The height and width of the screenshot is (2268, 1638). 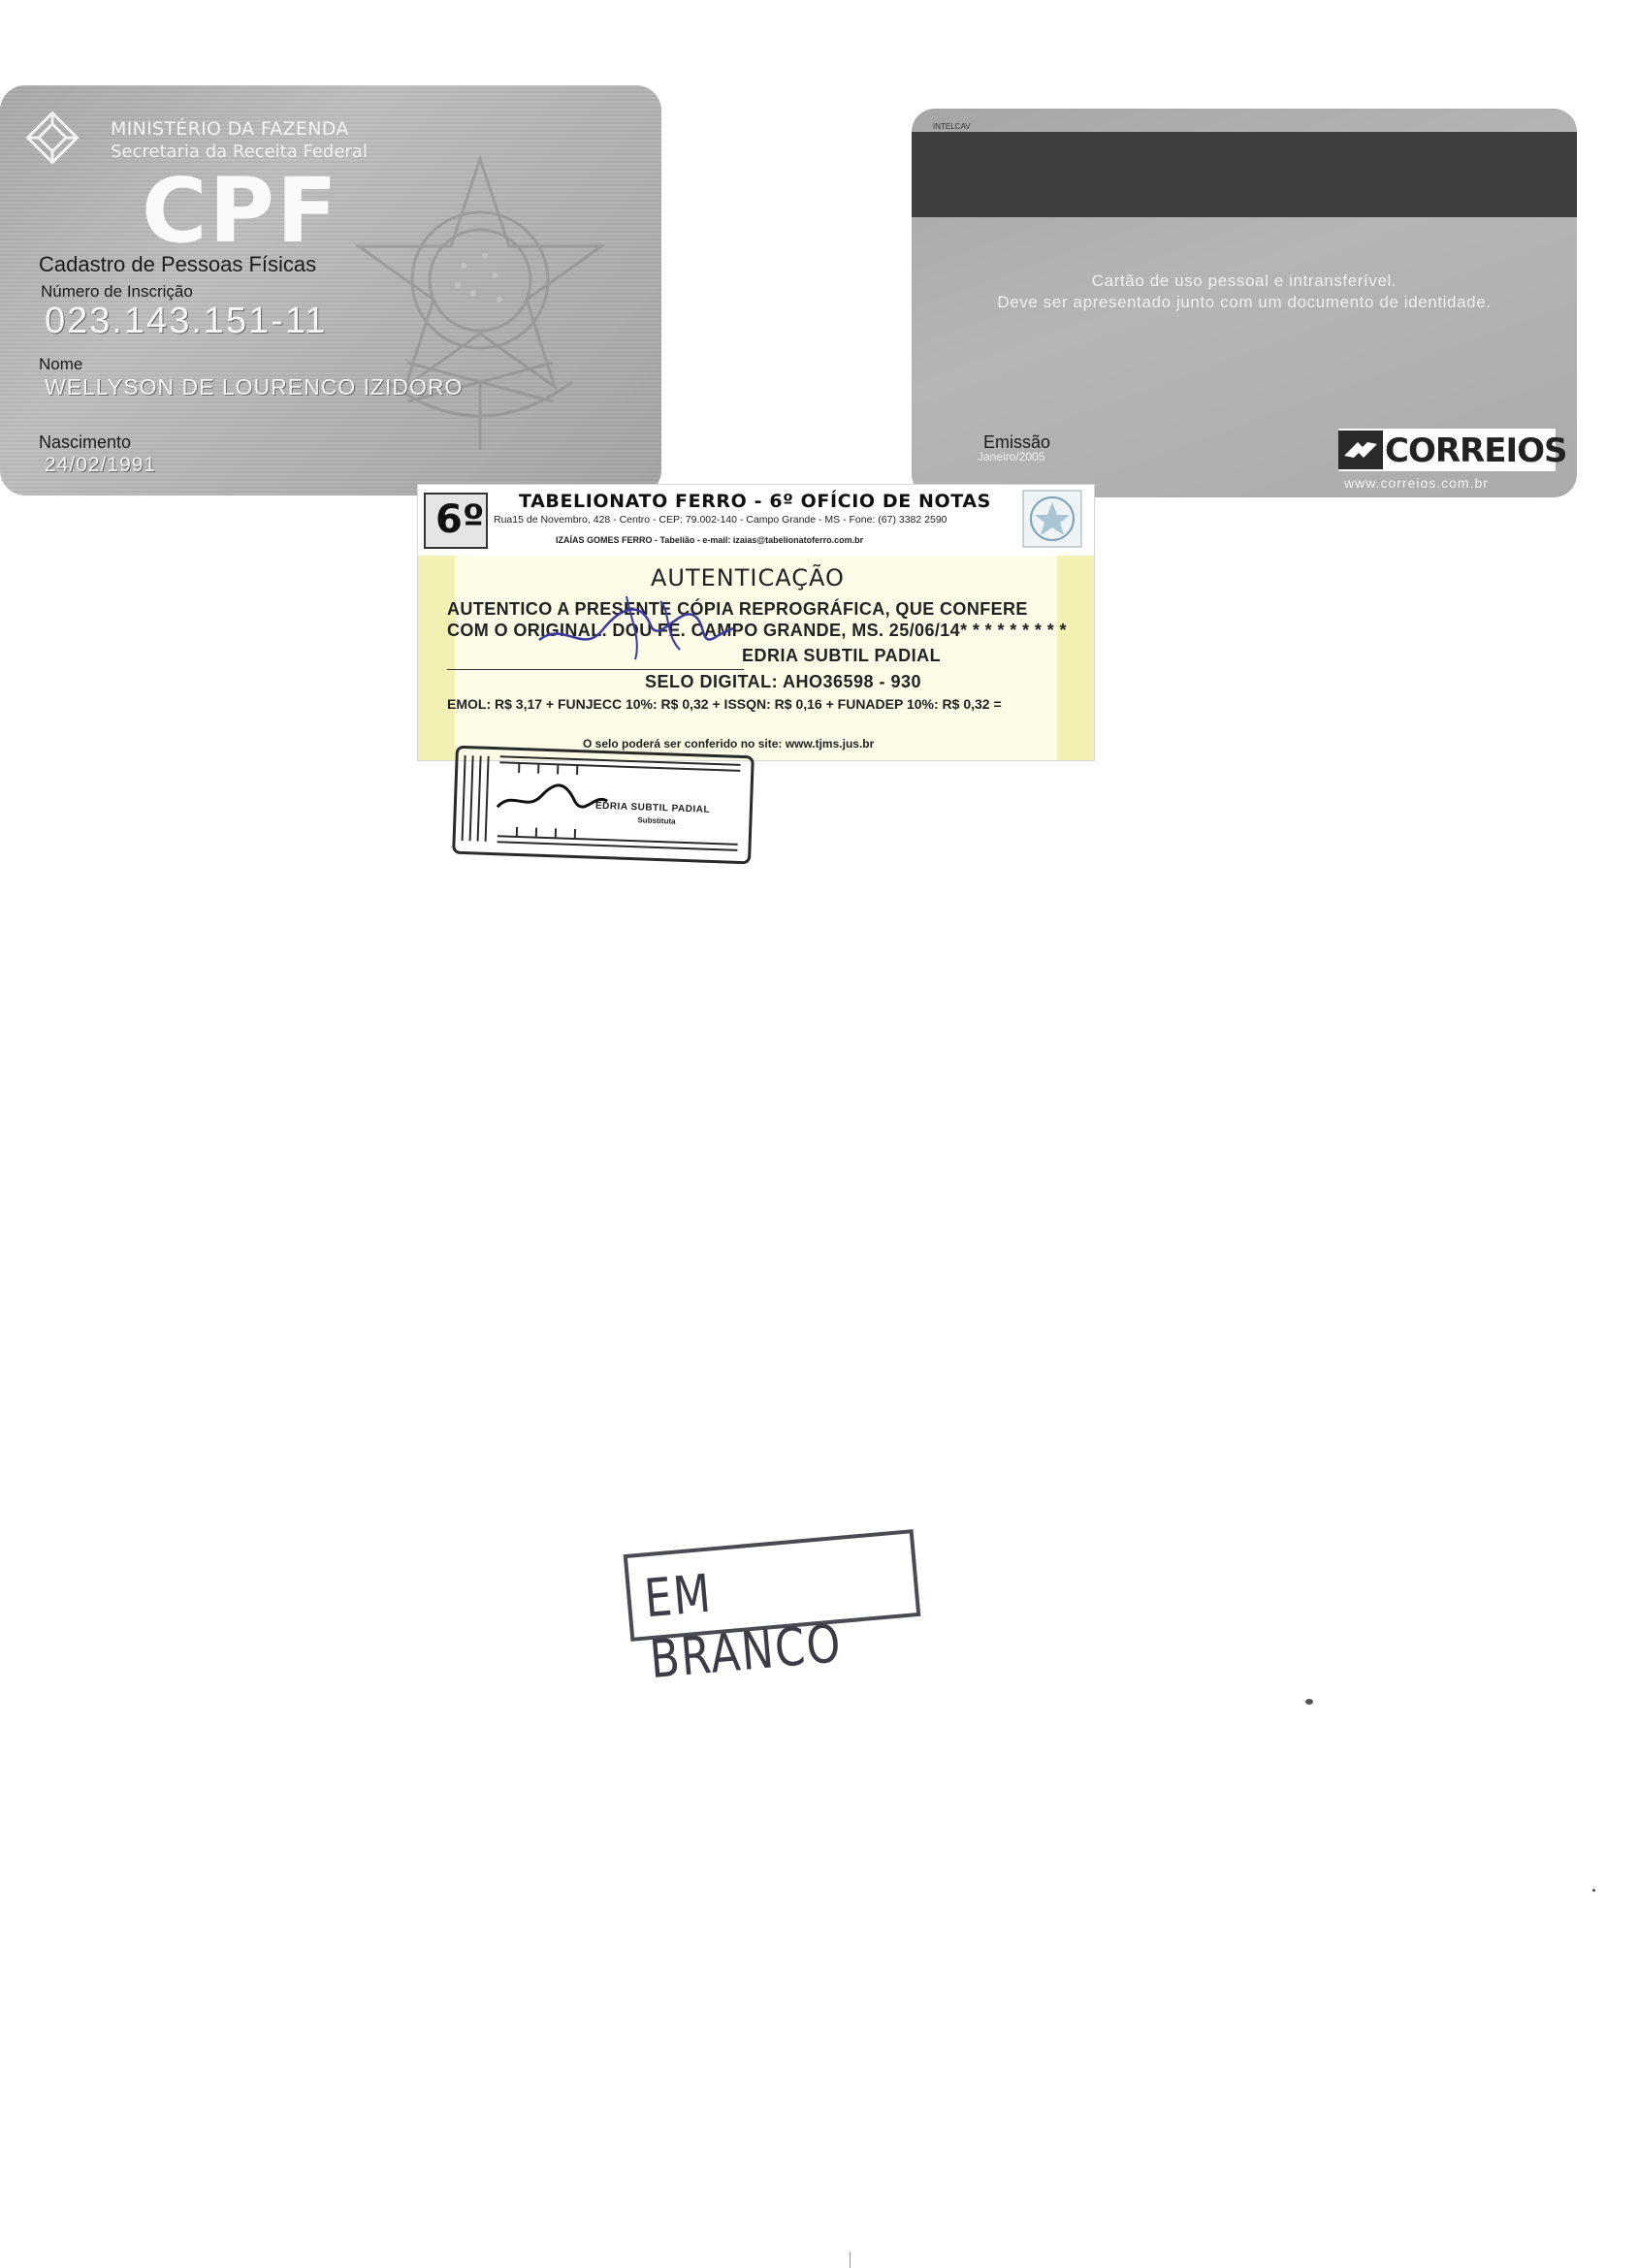 I want to click on substitute-stamp: EDRIA SUBTIL PADIAL Substituta, so click(x=603, y=805).